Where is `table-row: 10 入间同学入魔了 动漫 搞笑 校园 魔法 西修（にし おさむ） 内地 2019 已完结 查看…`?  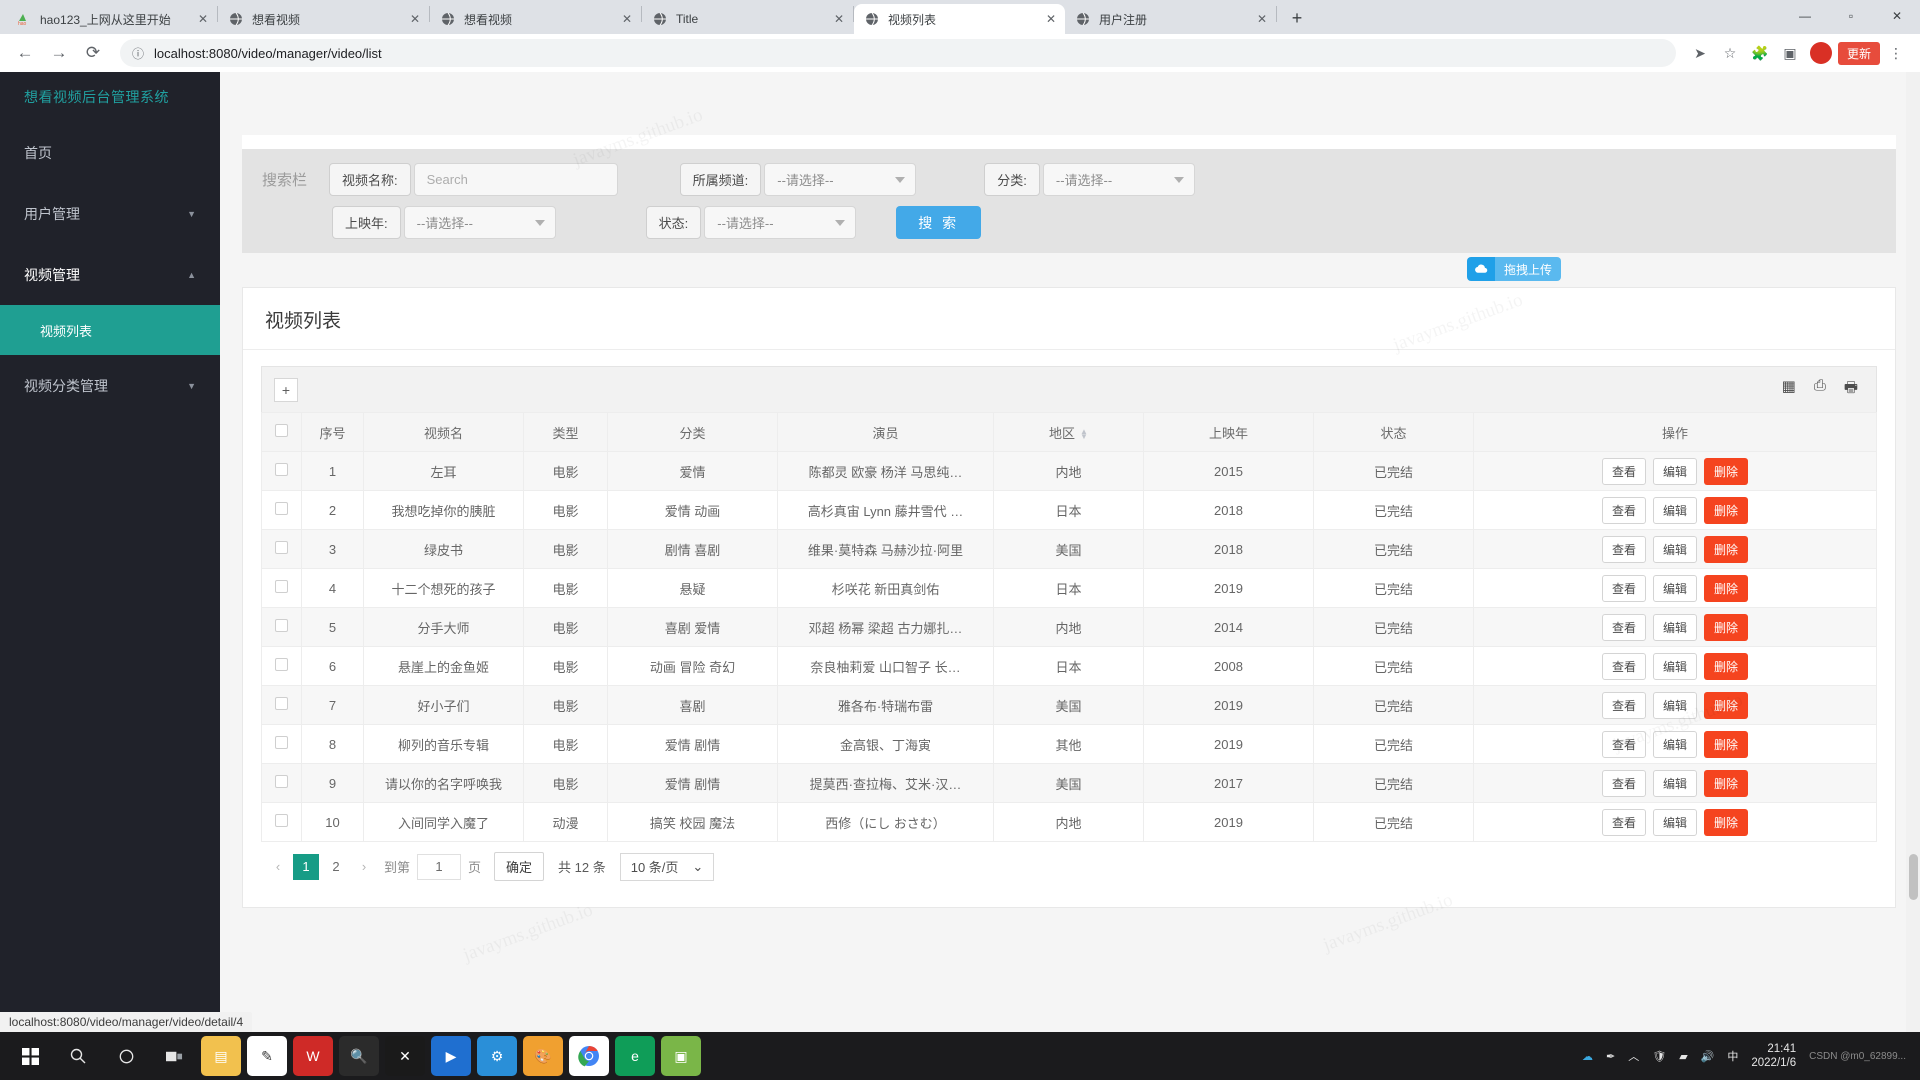
table-row: 10 入间同学入魔了 动漫 搞笑 校园 魔法 西修（にし おさむ） 内地 2019 已完结 查看… is located at coordinates (1069, 822).